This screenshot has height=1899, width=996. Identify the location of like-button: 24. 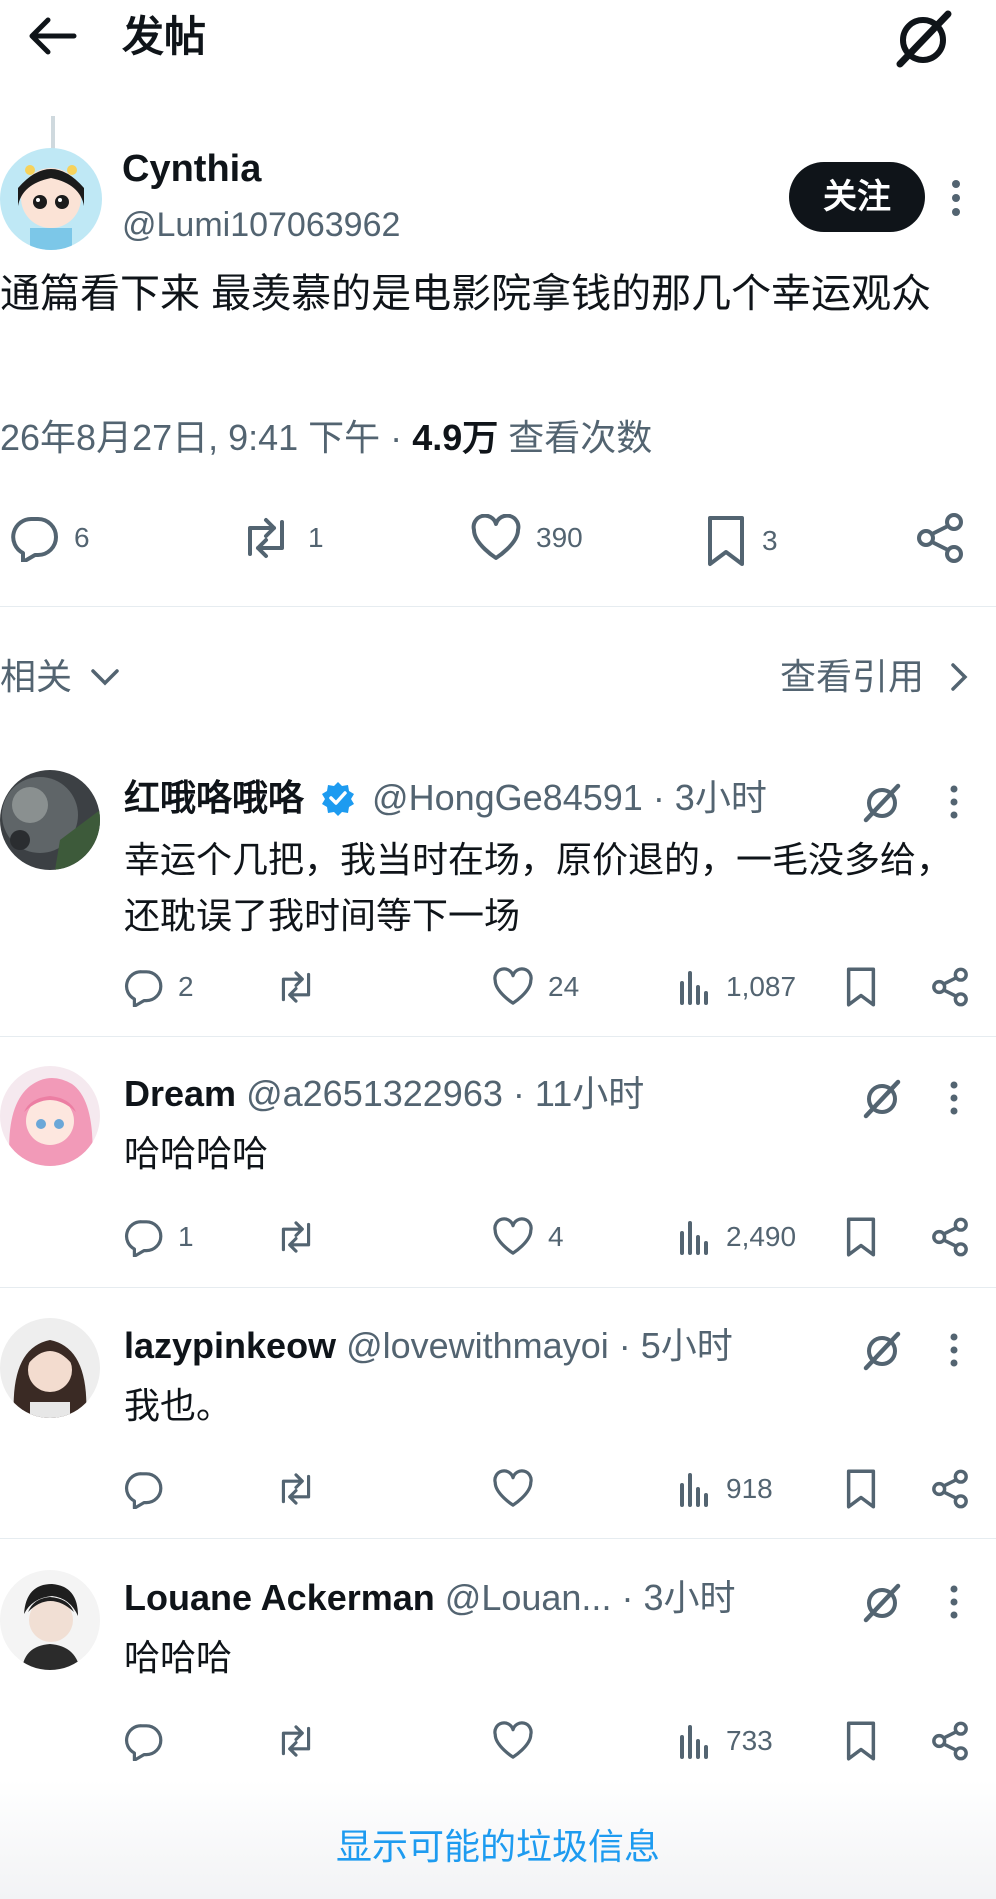
(535, 987).